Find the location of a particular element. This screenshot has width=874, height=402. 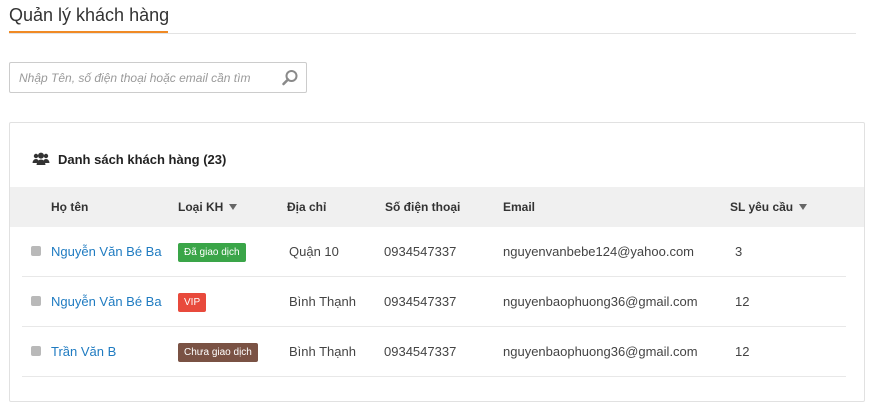

customer-name-link: Trần Văn B is located at coordinates (83, 351).